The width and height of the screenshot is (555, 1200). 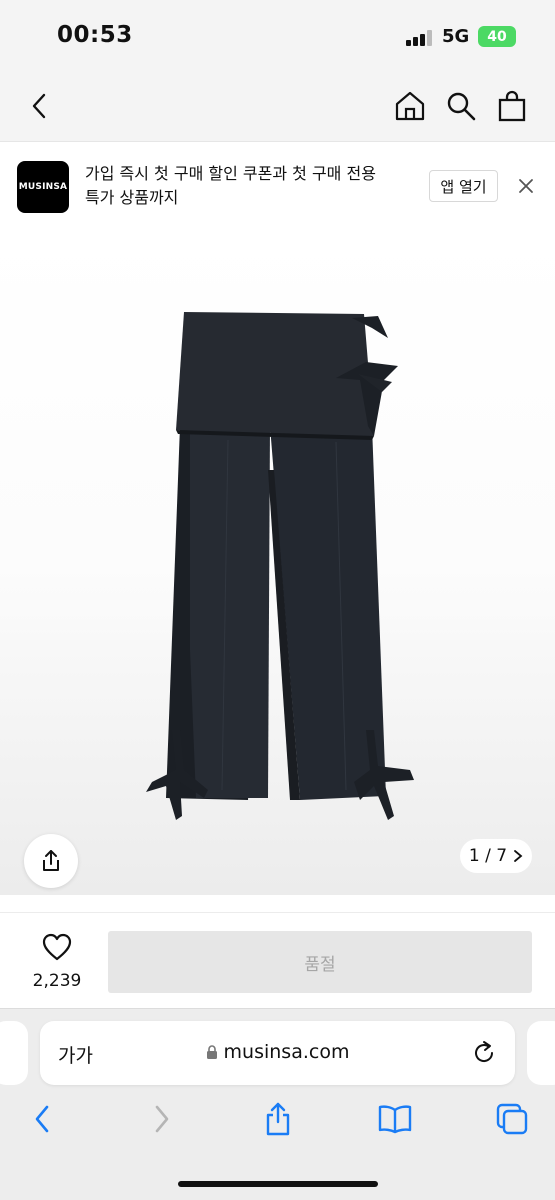 I want to click on chevron-right-icon, so click(x=518, y=856).